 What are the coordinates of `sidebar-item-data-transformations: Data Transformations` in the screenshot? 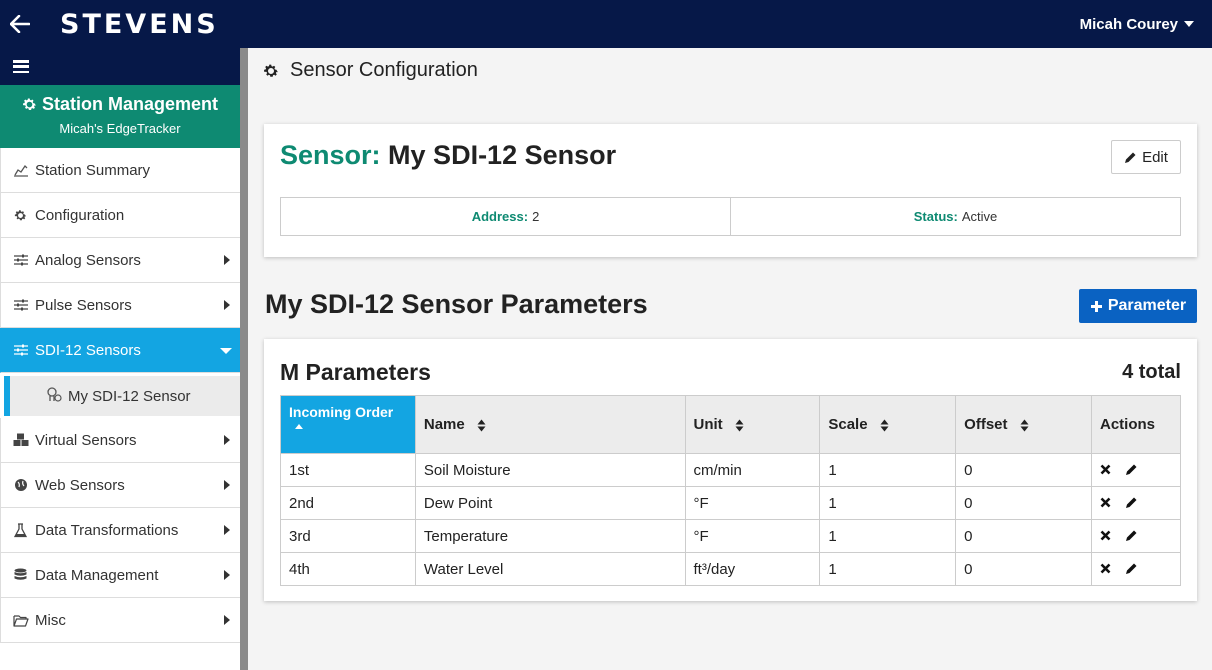 It's located at (120, 530).